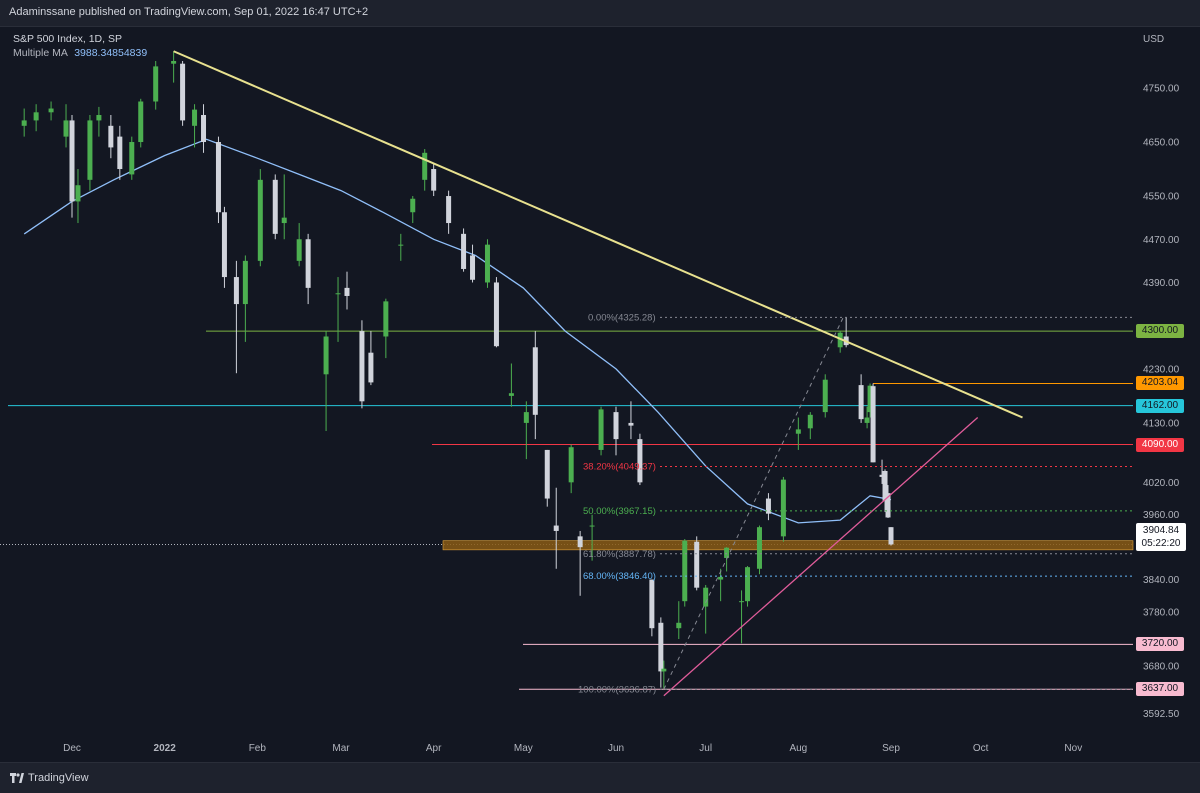 Image resolution: width=1200 pixels, height=793 pixels. Describe the element at coordinates (258, 748) in the screenshot. I see `x-tick-label: Feb` at that location.